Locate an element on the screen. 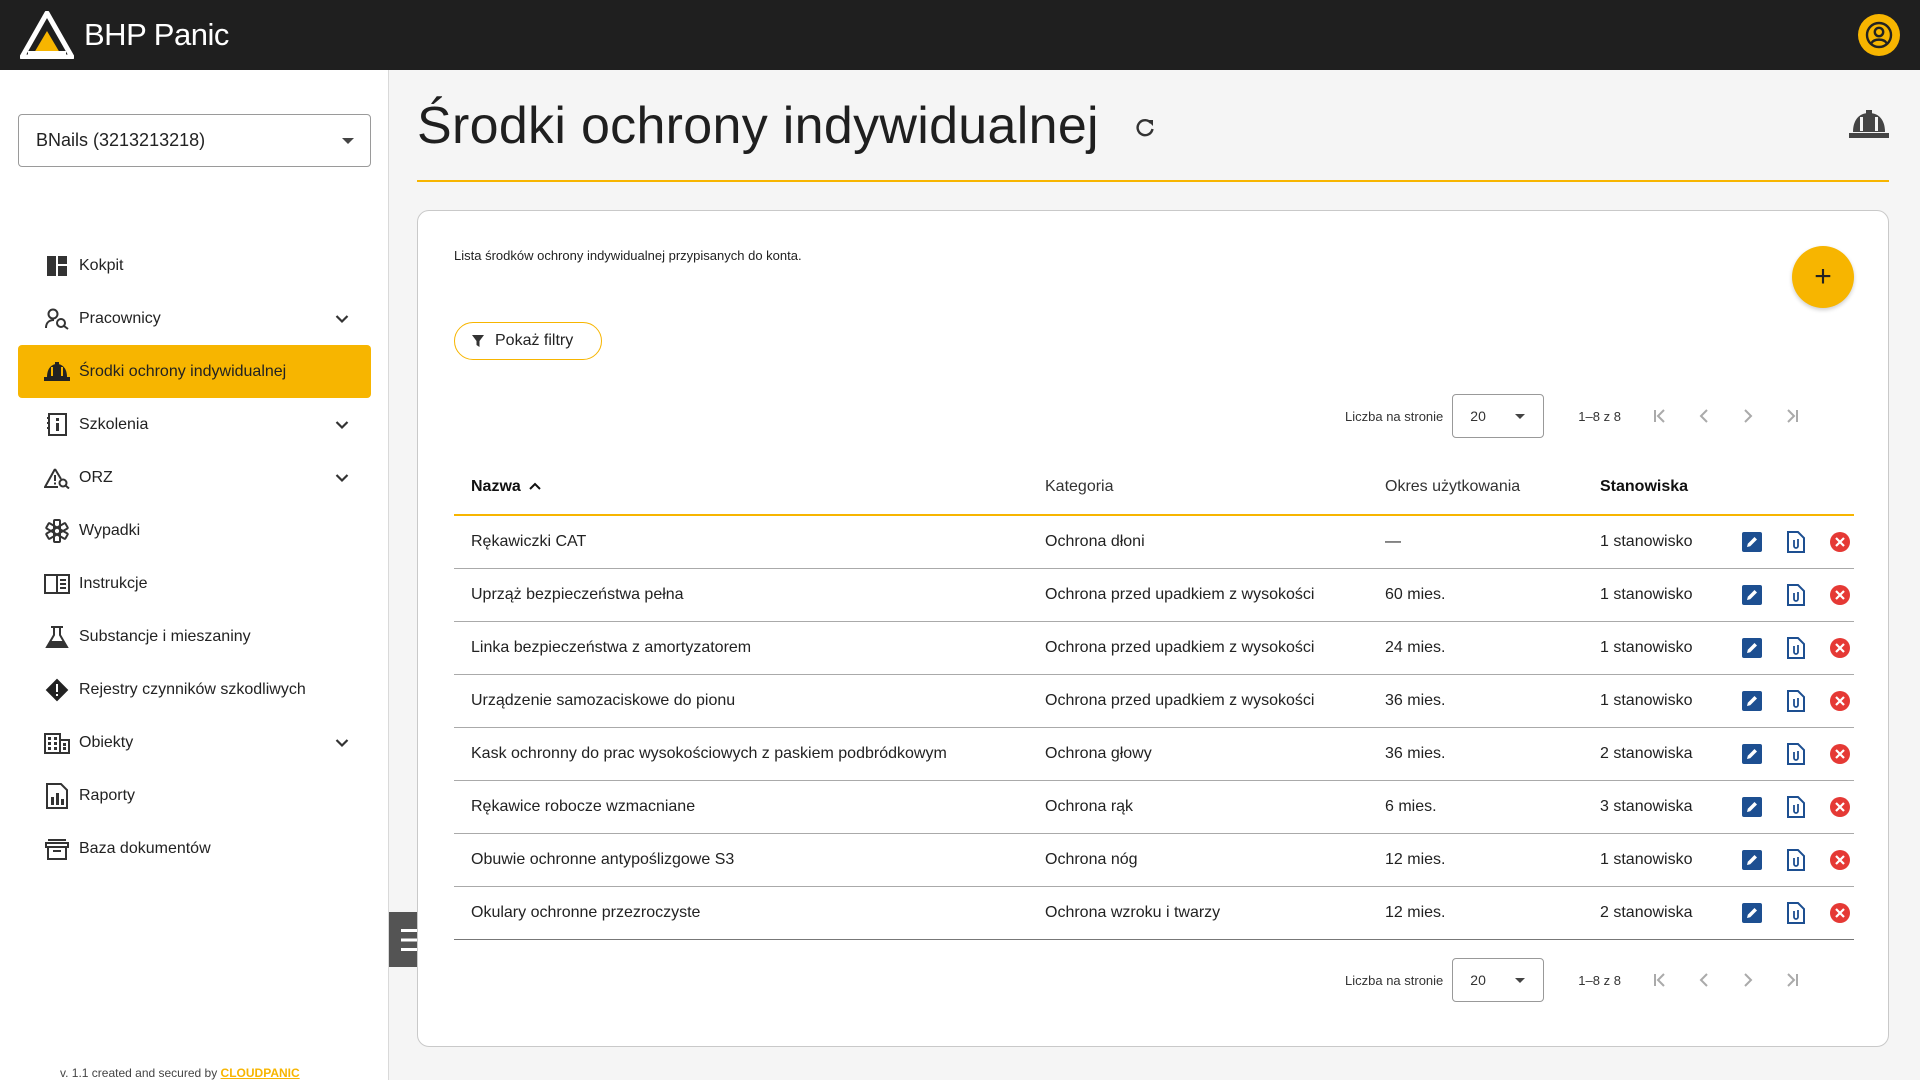 Image resolution: width=1920 pixels, height=1080 pixels. sidebar-item-pracownicy: Pracownicy is located at coordinates (194, 318).